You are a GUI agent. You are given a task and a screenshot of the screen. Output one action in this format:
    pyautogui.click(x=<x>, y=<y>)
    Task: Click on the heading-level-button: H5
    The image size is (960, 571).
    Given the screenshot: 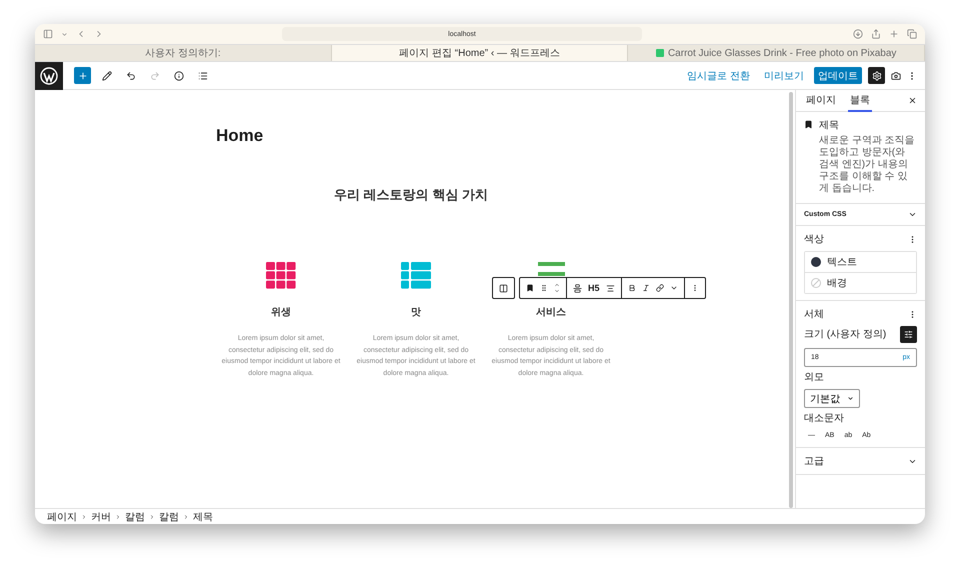 What is the action you would take?
    pyautogui.click(x=594, y=288)
    